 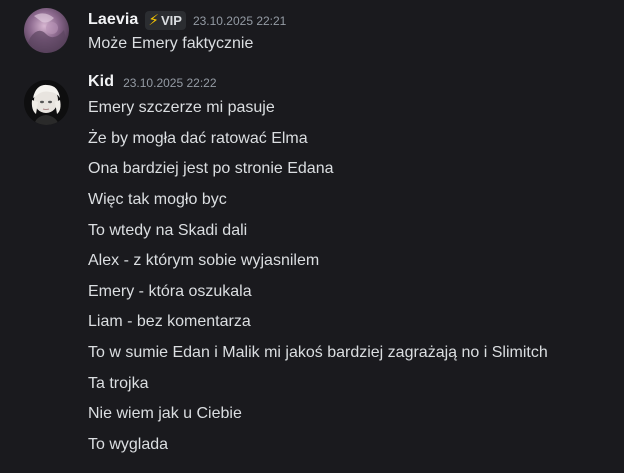 I want to click on message-text: Nie wiem jak u Ciebie, so click(x=165, y=414).